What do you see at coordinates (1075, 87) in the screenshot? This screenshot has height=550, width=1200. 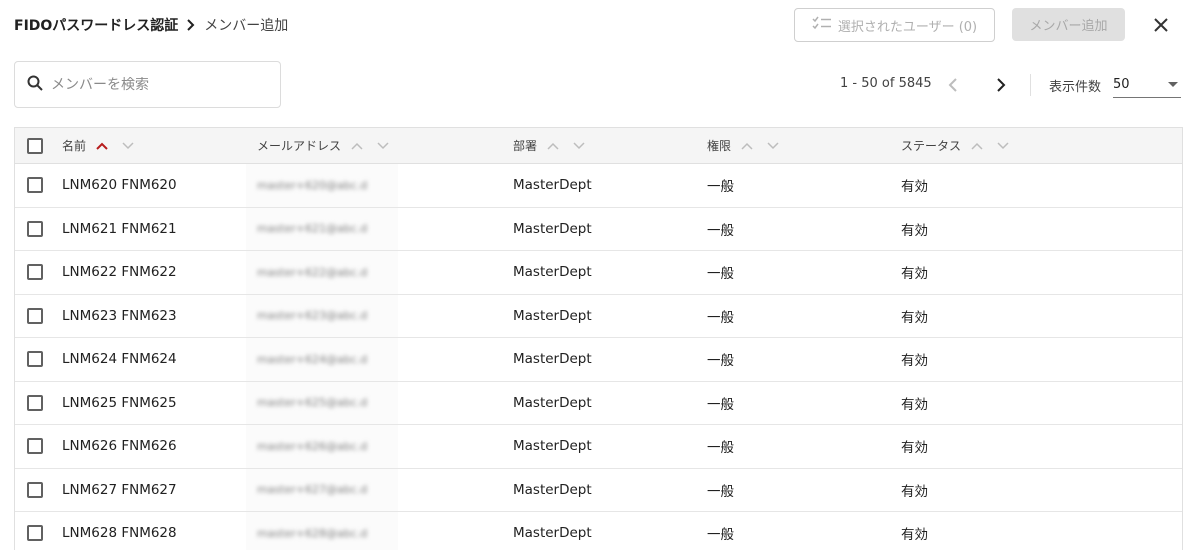 I see `per-page-label: 表示件数` at bounding box center [1075, 87].